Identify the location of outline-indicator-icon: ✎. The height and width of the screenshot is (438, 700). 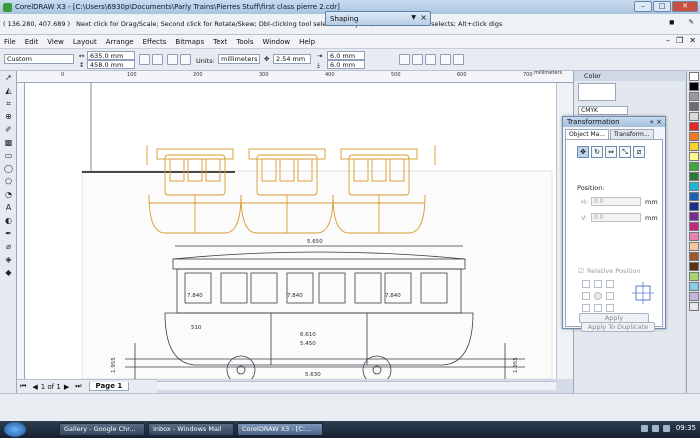
(691, 22).